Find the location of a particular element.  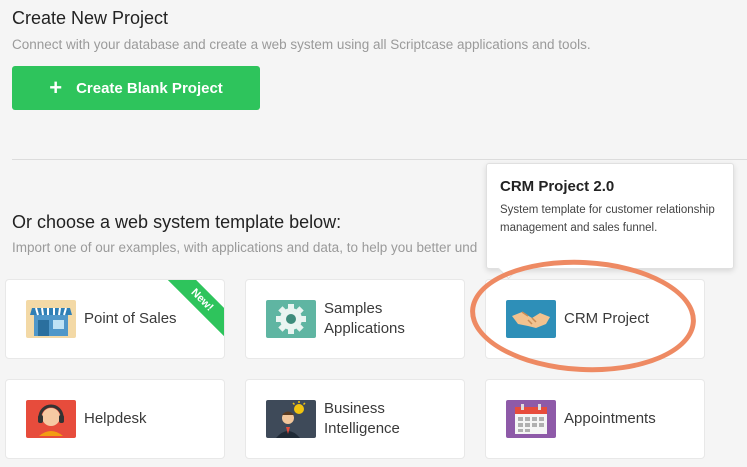

template-card-label: CRM Project is located at coordinates (607, 318).